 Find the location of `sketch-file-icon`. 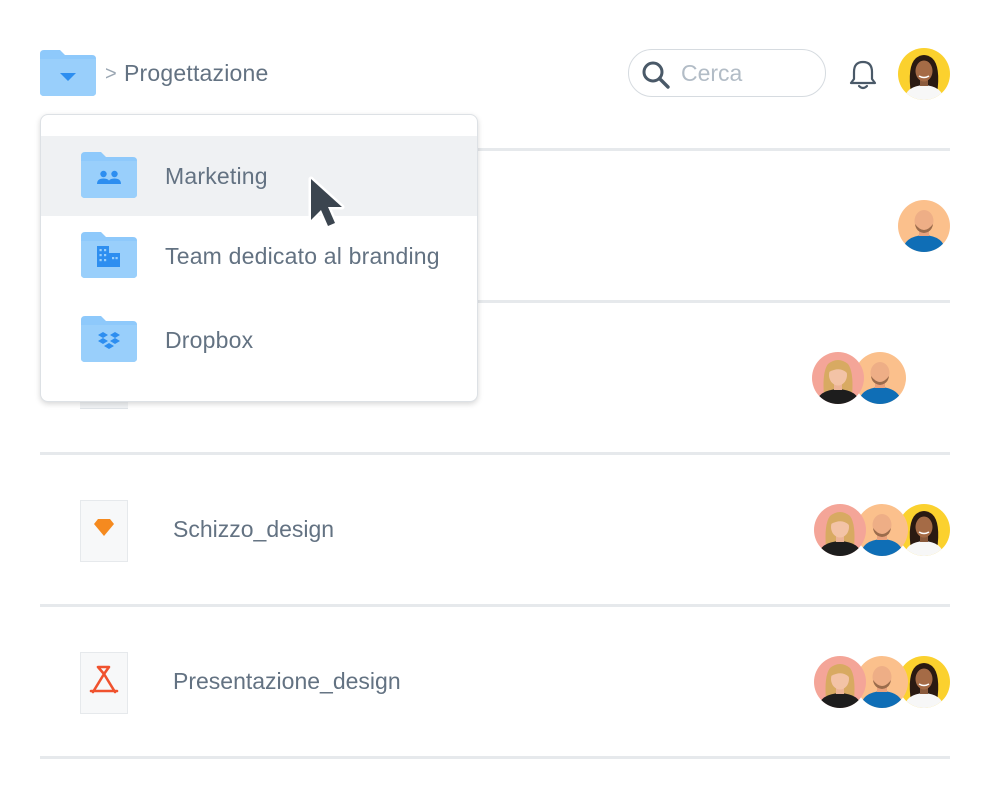

sketch-file-icon is located at coordinates (104, 531).